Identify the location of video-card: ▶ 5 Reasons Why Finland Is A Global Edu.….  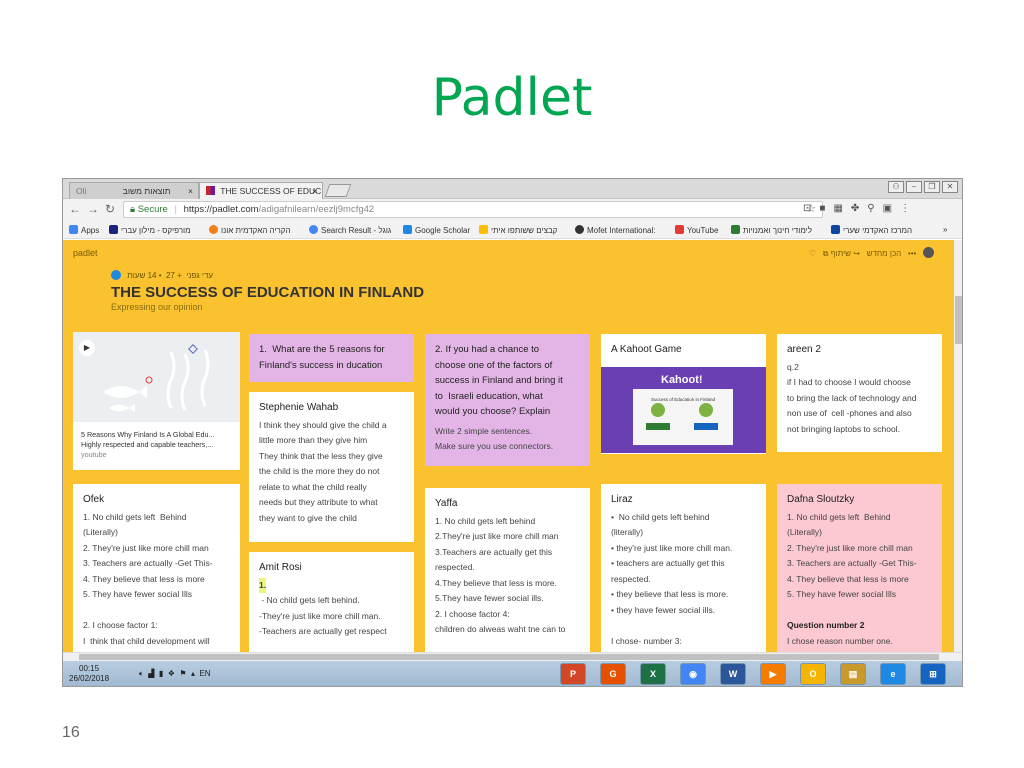
(156, 401).